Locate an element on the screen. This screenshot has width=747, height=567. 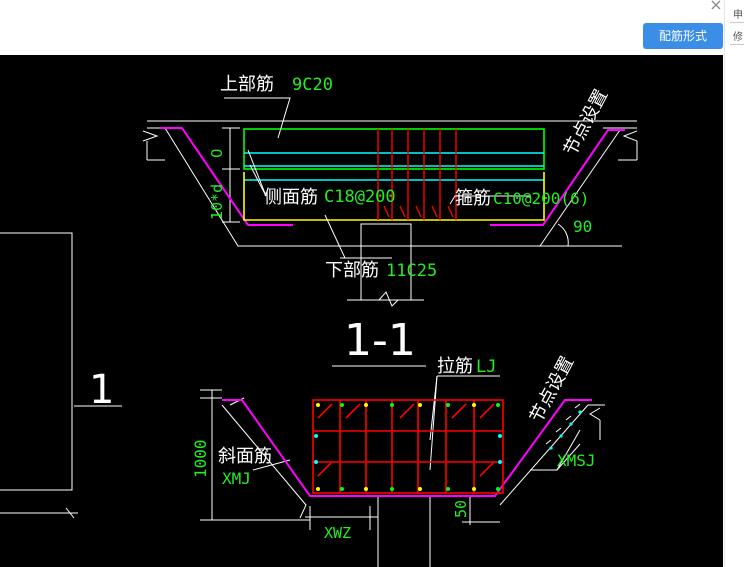
stirrup-value: C10@200(6) is located at coordinates (541, 198).